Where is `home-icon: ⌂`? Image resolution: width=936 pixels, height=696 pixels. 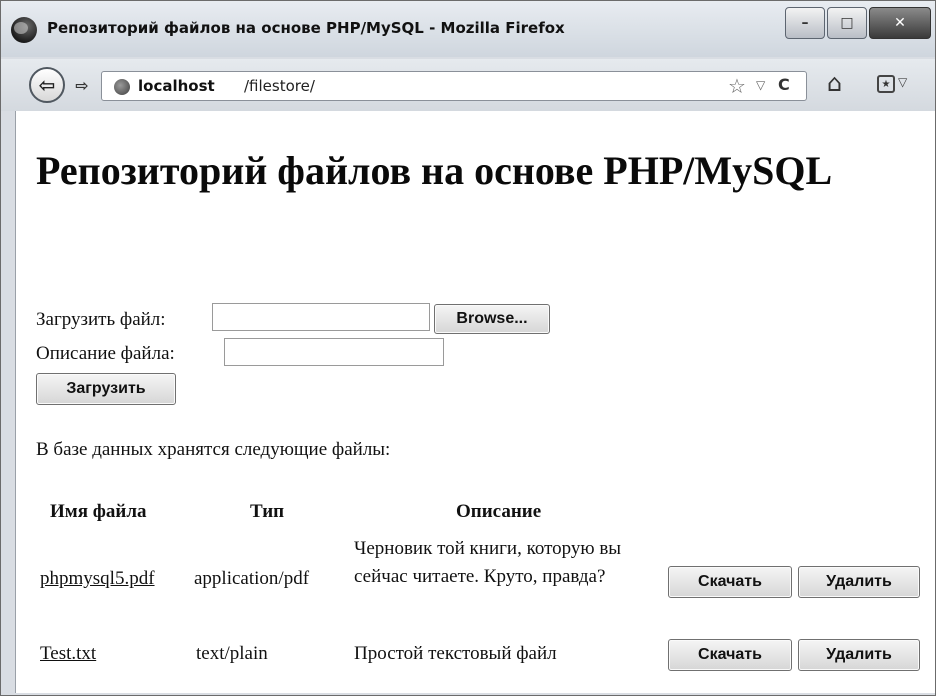
home-icon: ⌂ is located at coordinates (834, 83).